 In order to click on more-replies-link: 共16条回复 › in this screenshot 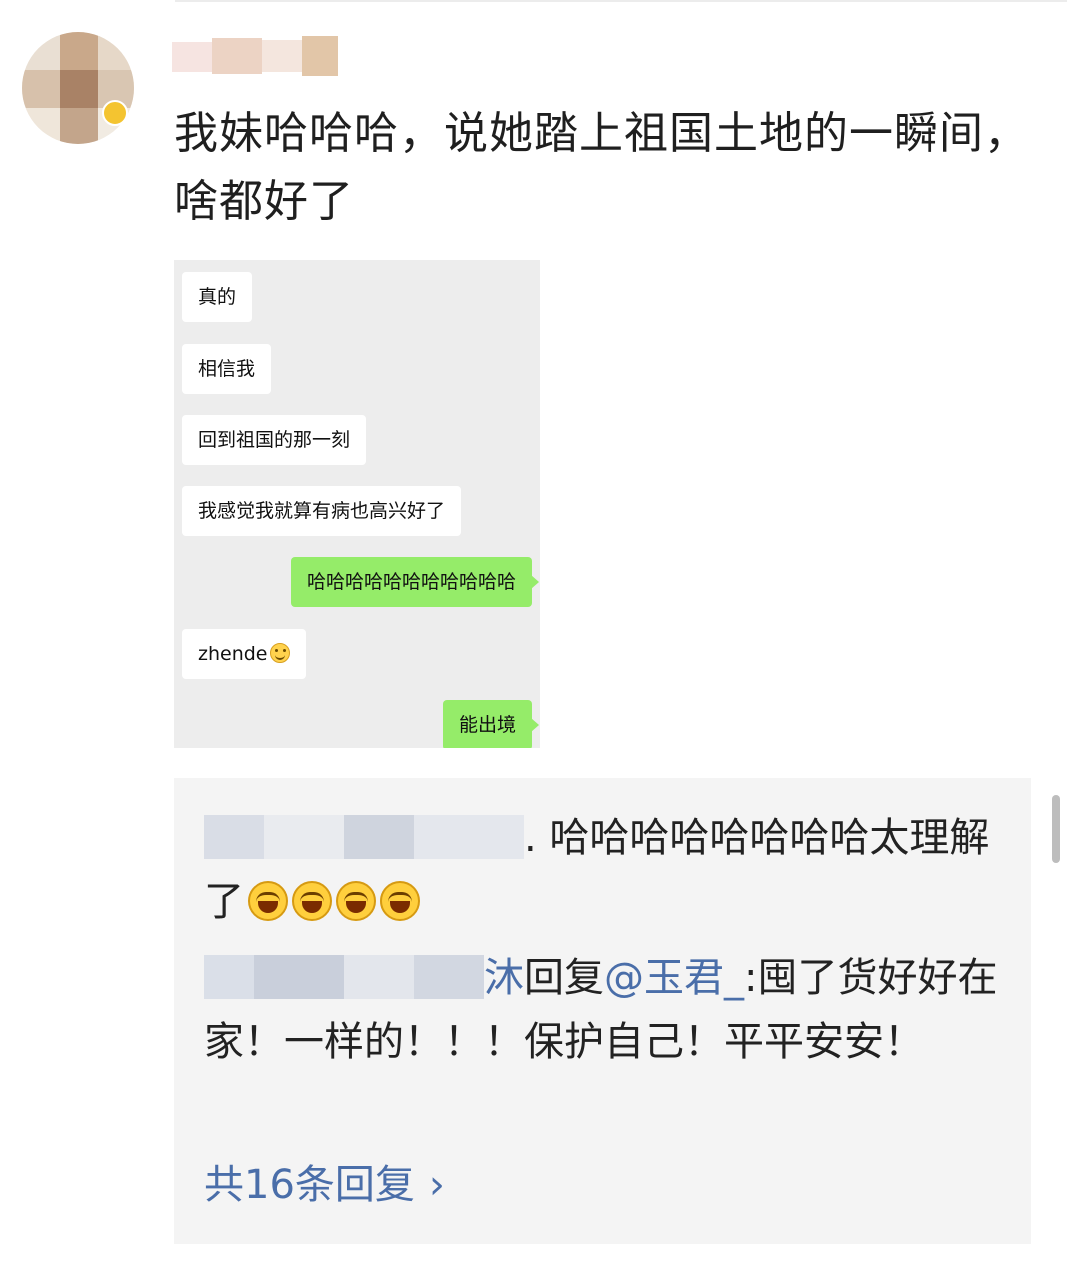, I will do `click(324, 1185)`.